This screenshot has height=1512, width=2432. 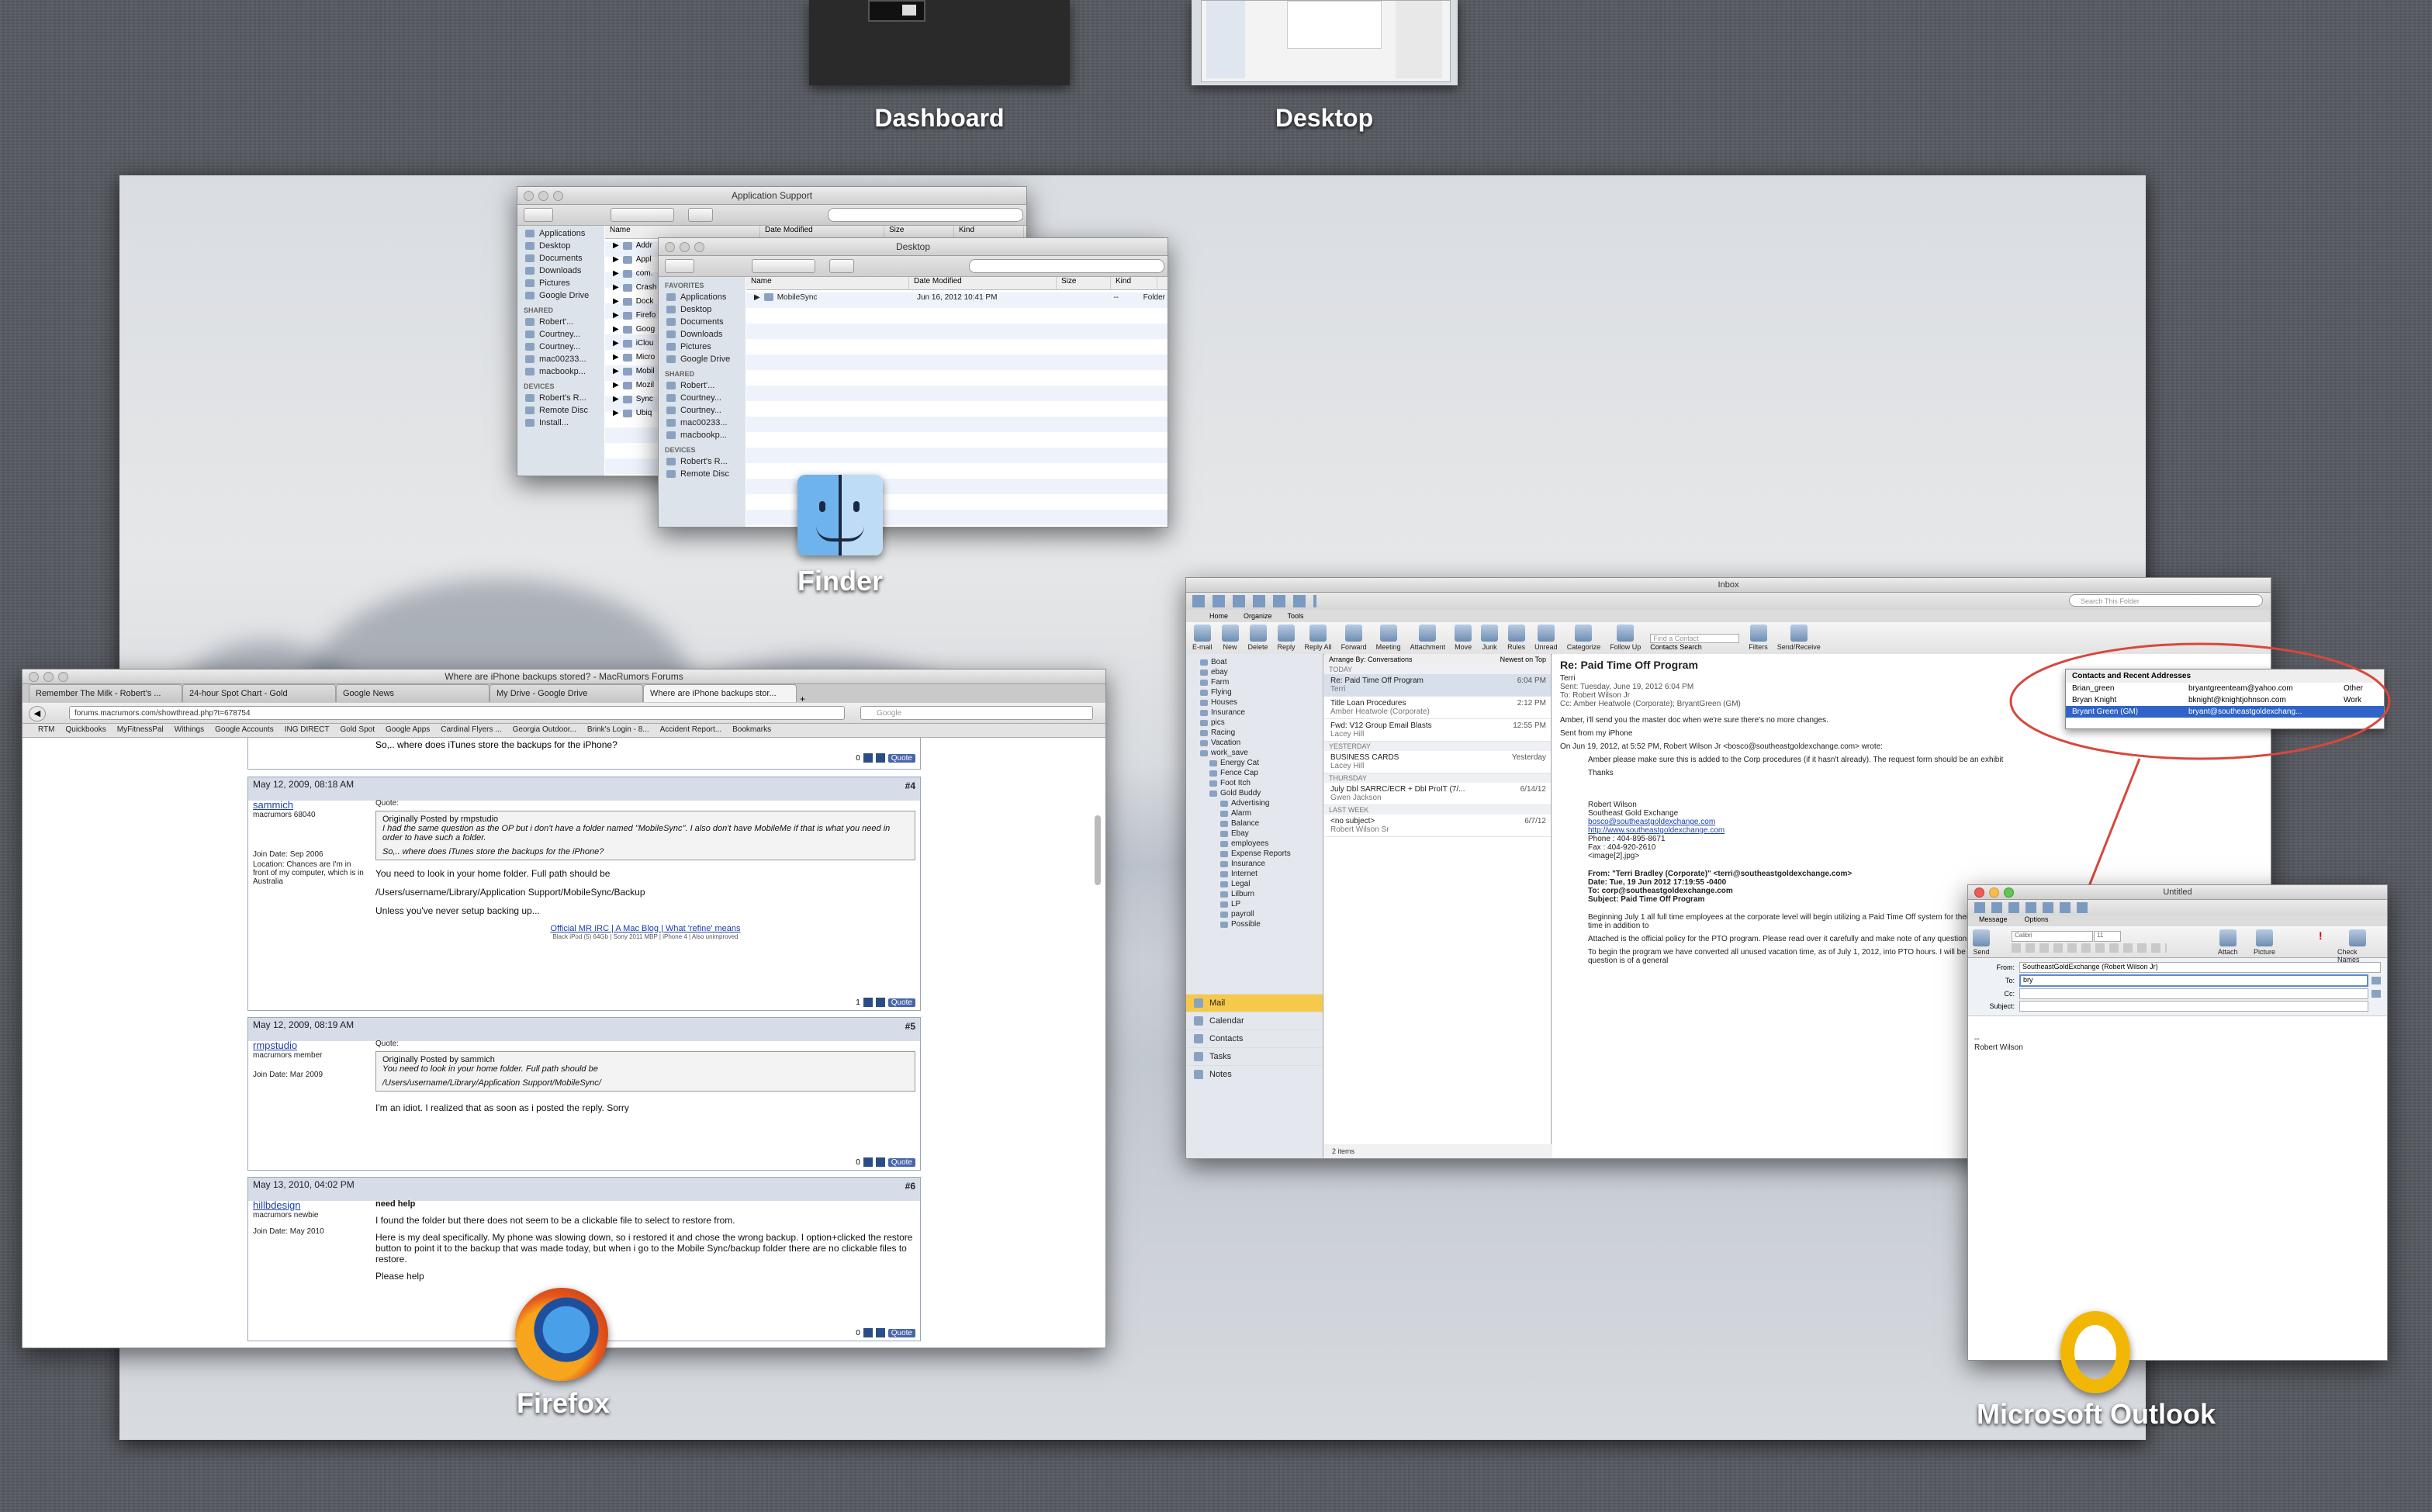 I want to click on finder-titlebar: Application Support, so click(x=771, y=196).